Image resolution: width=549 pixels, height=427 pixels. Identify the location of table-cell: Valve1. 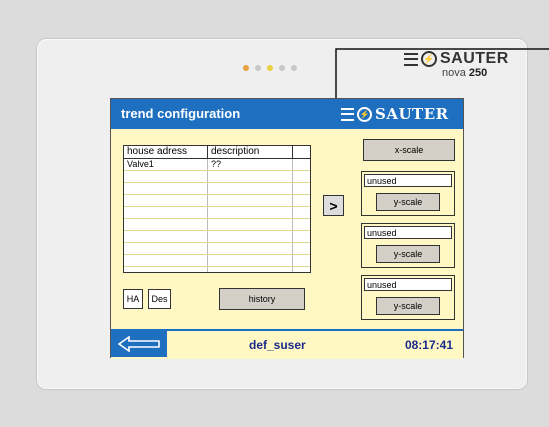
(166, 164).